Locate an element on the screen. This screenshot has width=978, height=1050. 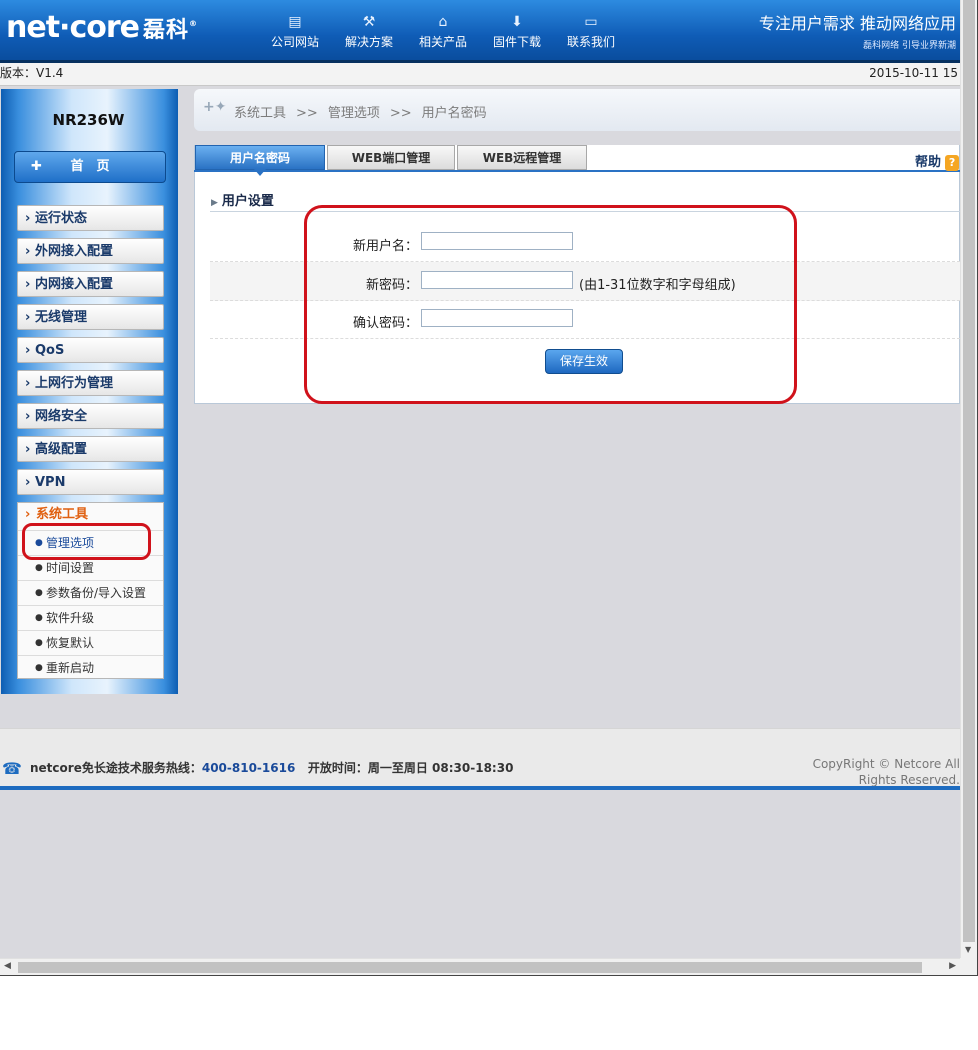
menu-label: 网络安全 is located at coordinates (61, 416).